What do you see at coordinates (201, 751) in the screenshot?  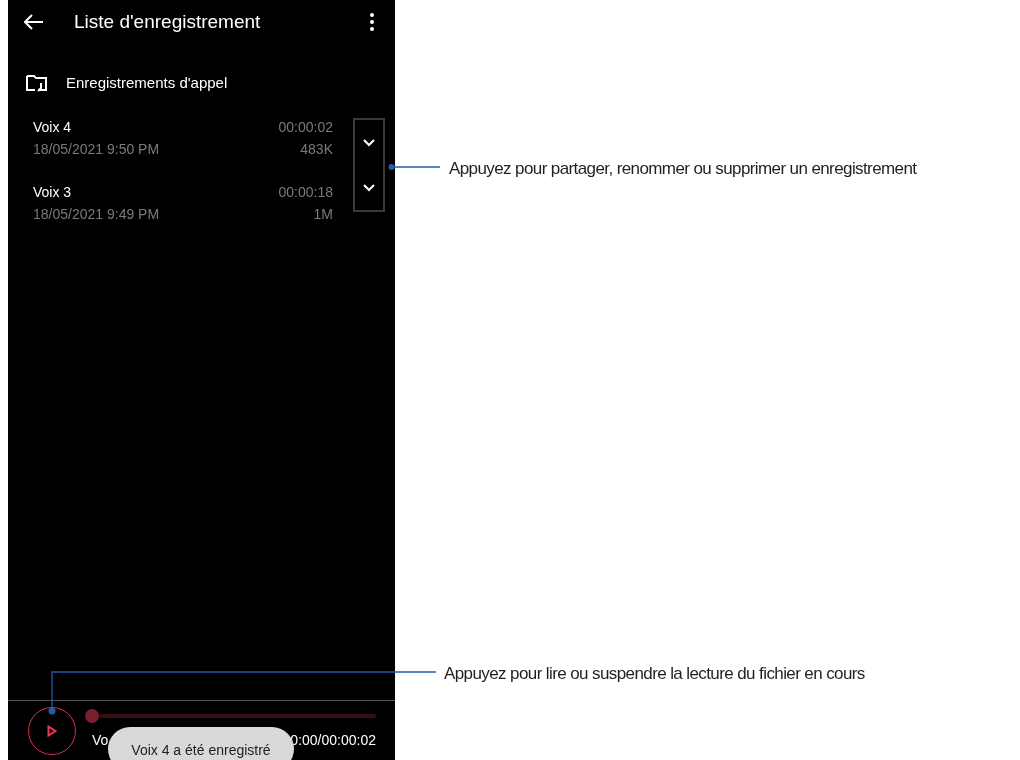 I see `toast-message: Voix 4 a été enregistré` at bounding box center [201, 751].